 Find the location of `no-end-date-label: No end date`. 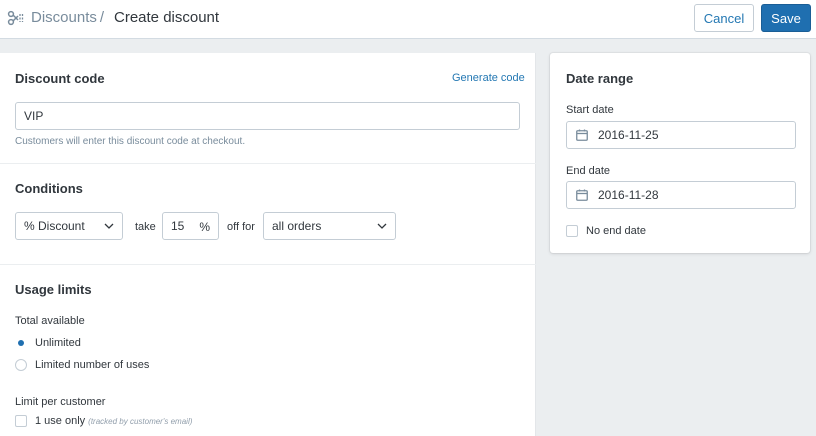

no-end-date-label: No end date is located at coordinates (616, 231).